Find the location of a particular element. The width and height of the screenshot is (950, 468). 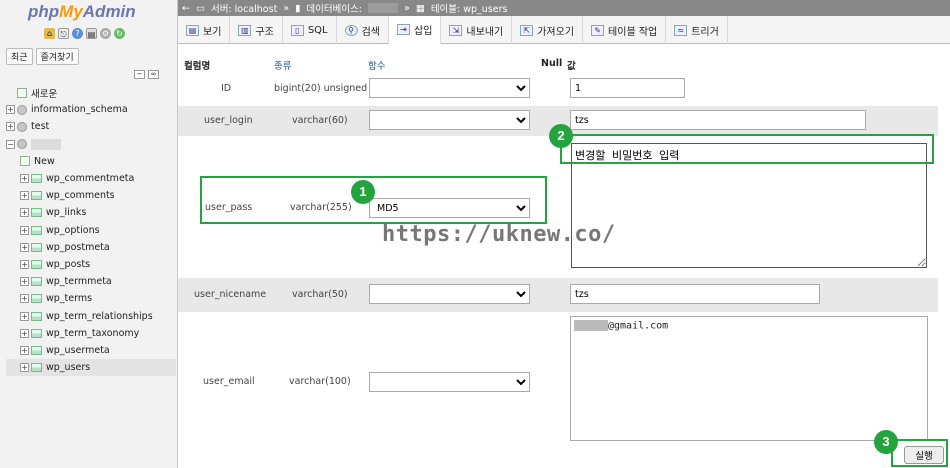

tab-favorites: 즐겨찾기 is located at coordinates (57, 56).